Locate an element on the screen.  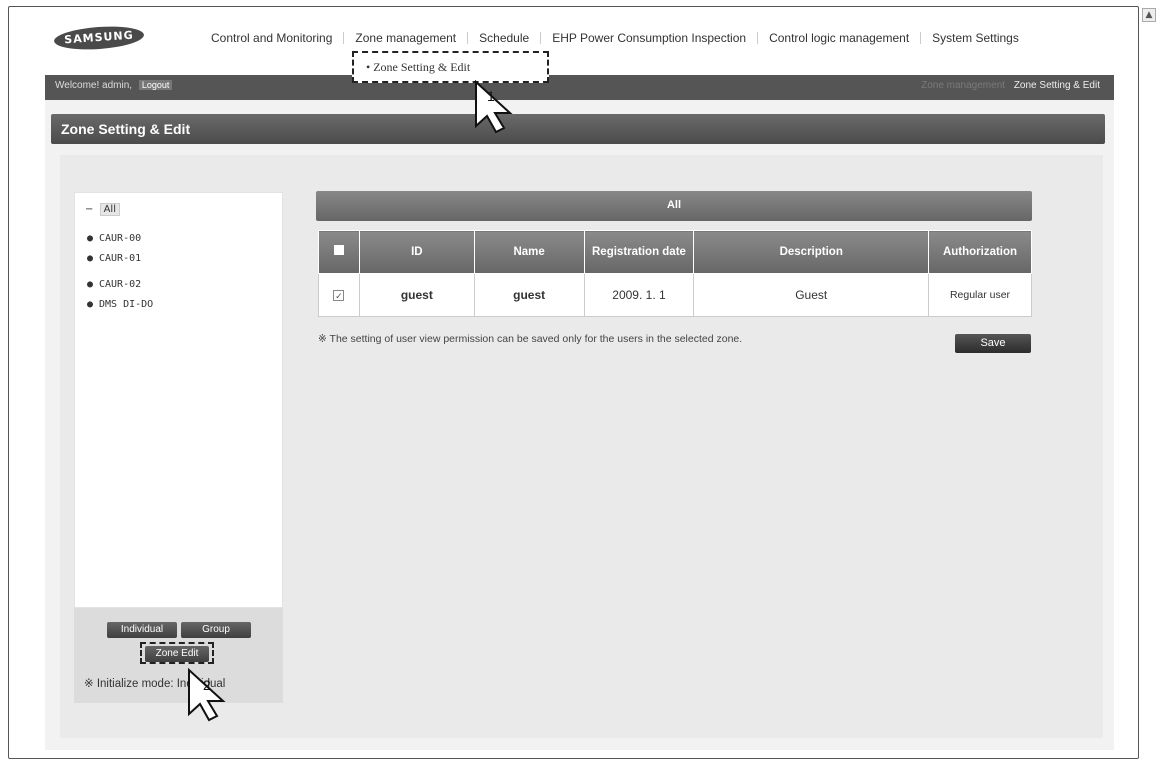
tree-item: ● DMS DI-DO is located at coordinates (120, 304).